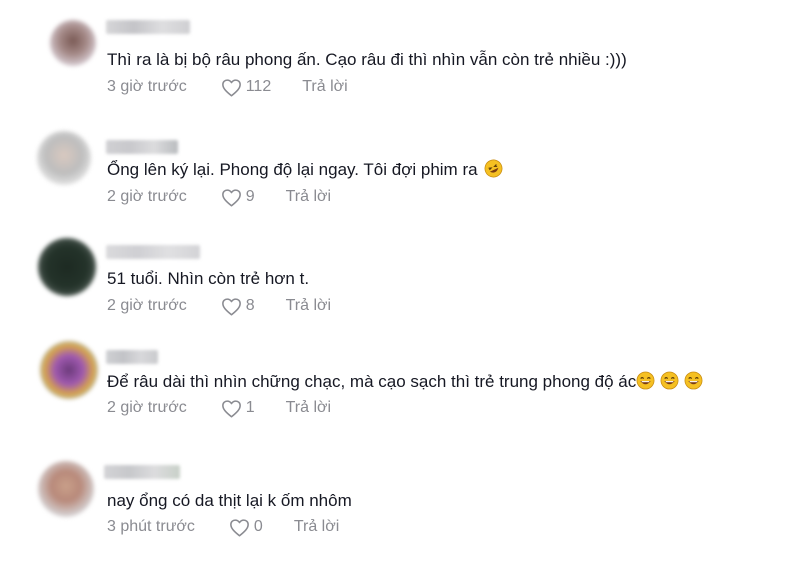 The width and height of the screenshot is (804, 570). What do you see at coordinates (493, 168) in the screenshot?
I see `rofl-emoji` at bounding box center [493, 168].